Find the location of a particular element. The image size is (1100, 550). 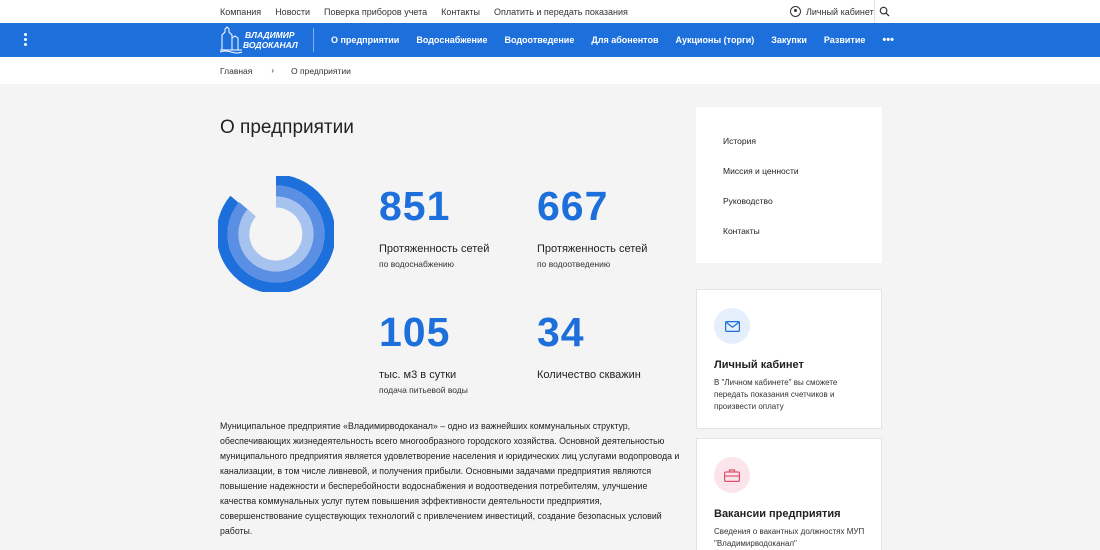

breadcrumb-home: Главная is located at coordinates (236, 71).